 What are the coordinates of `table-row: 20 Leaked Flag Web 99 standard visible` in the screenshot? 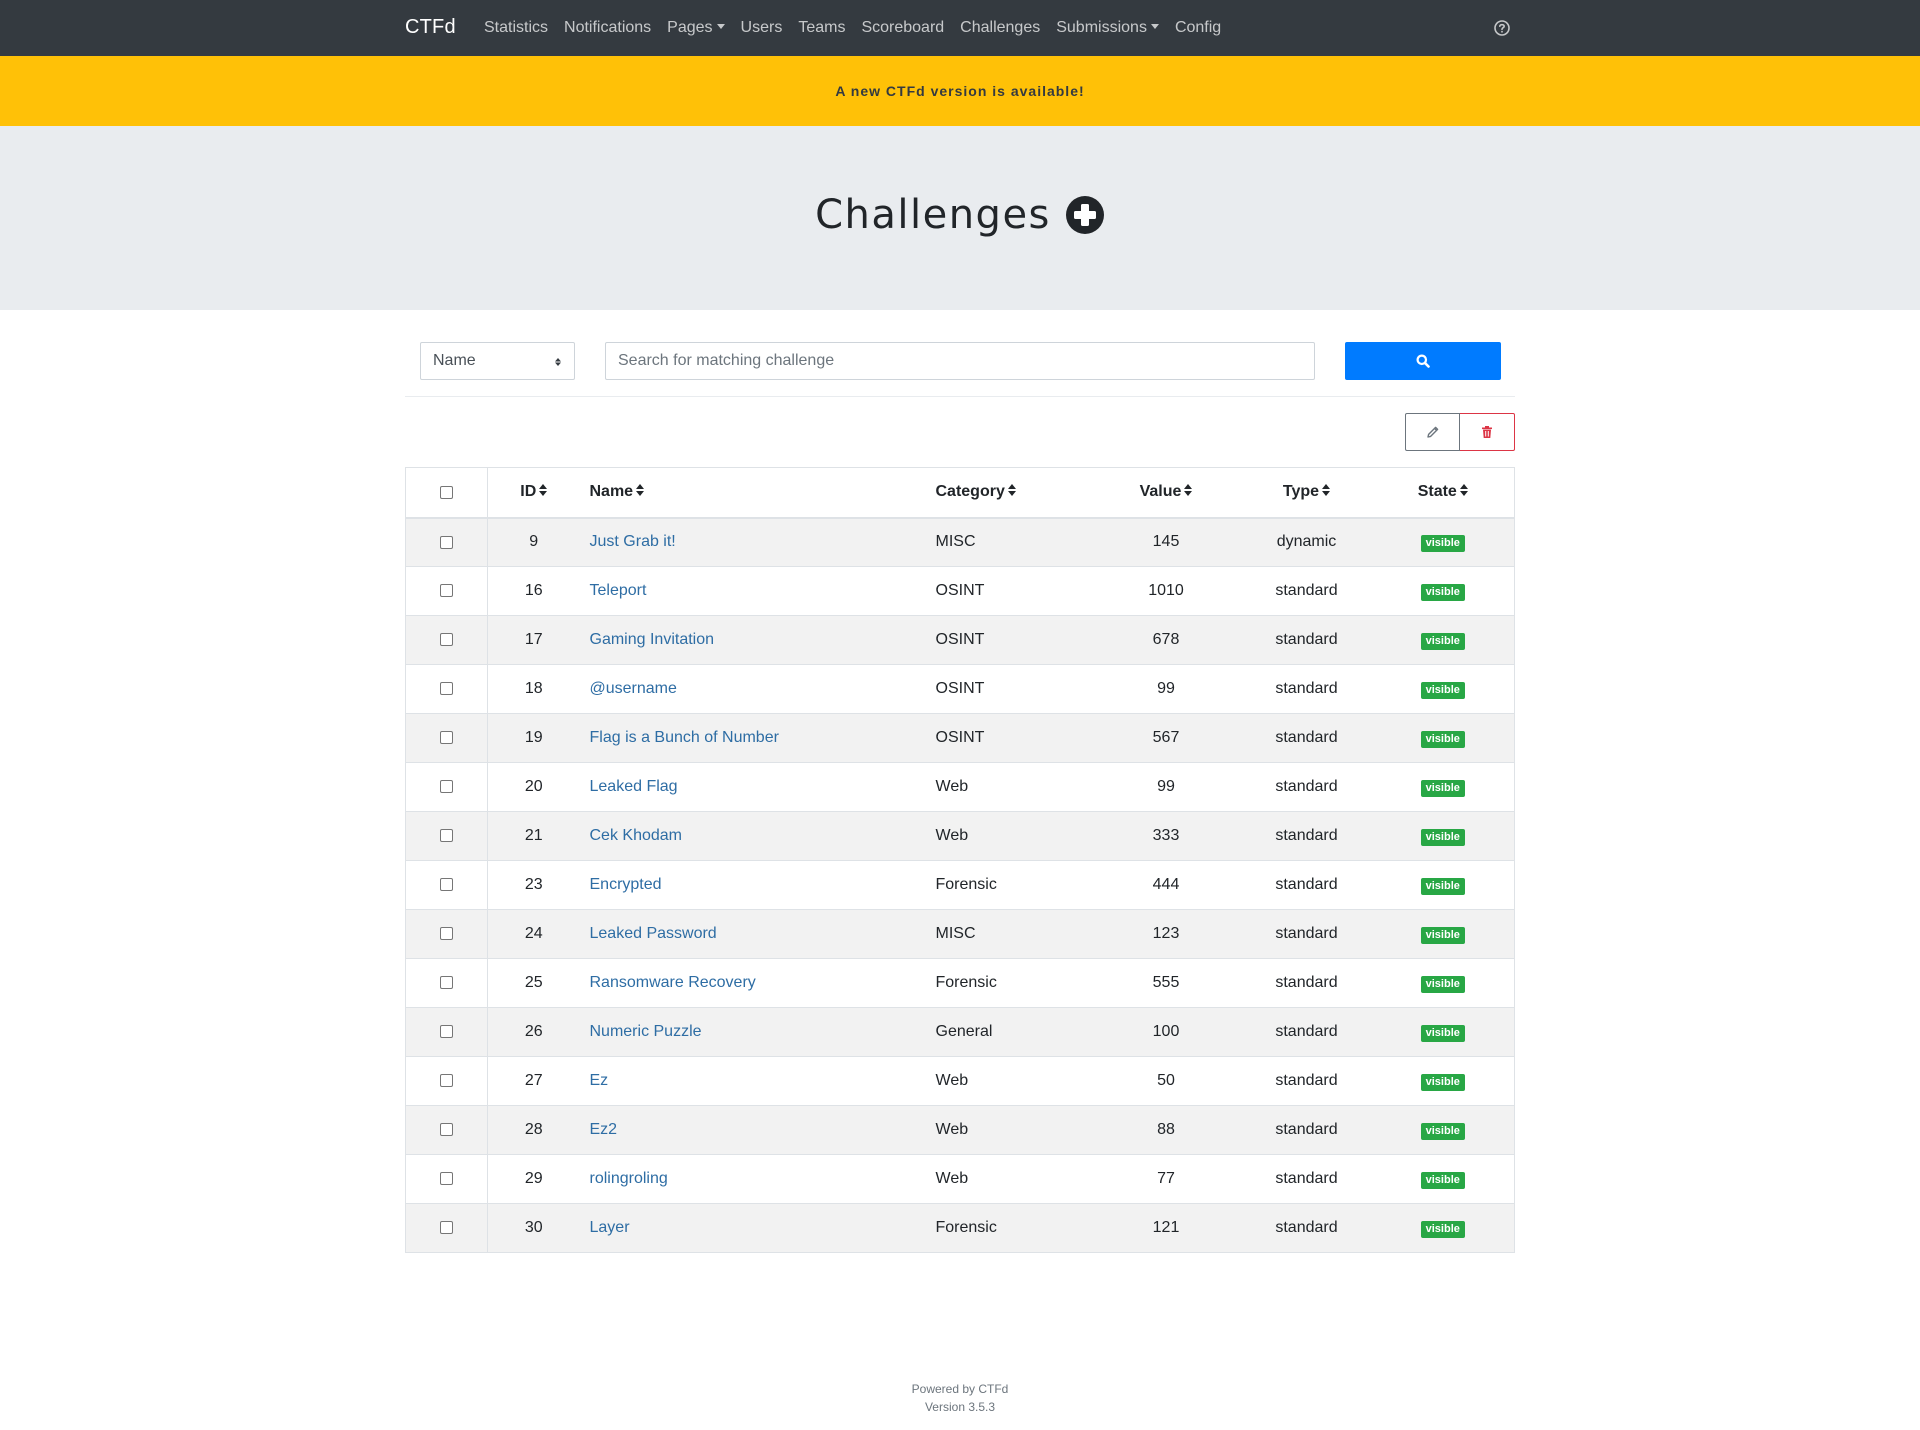 It's located at (960, 787).